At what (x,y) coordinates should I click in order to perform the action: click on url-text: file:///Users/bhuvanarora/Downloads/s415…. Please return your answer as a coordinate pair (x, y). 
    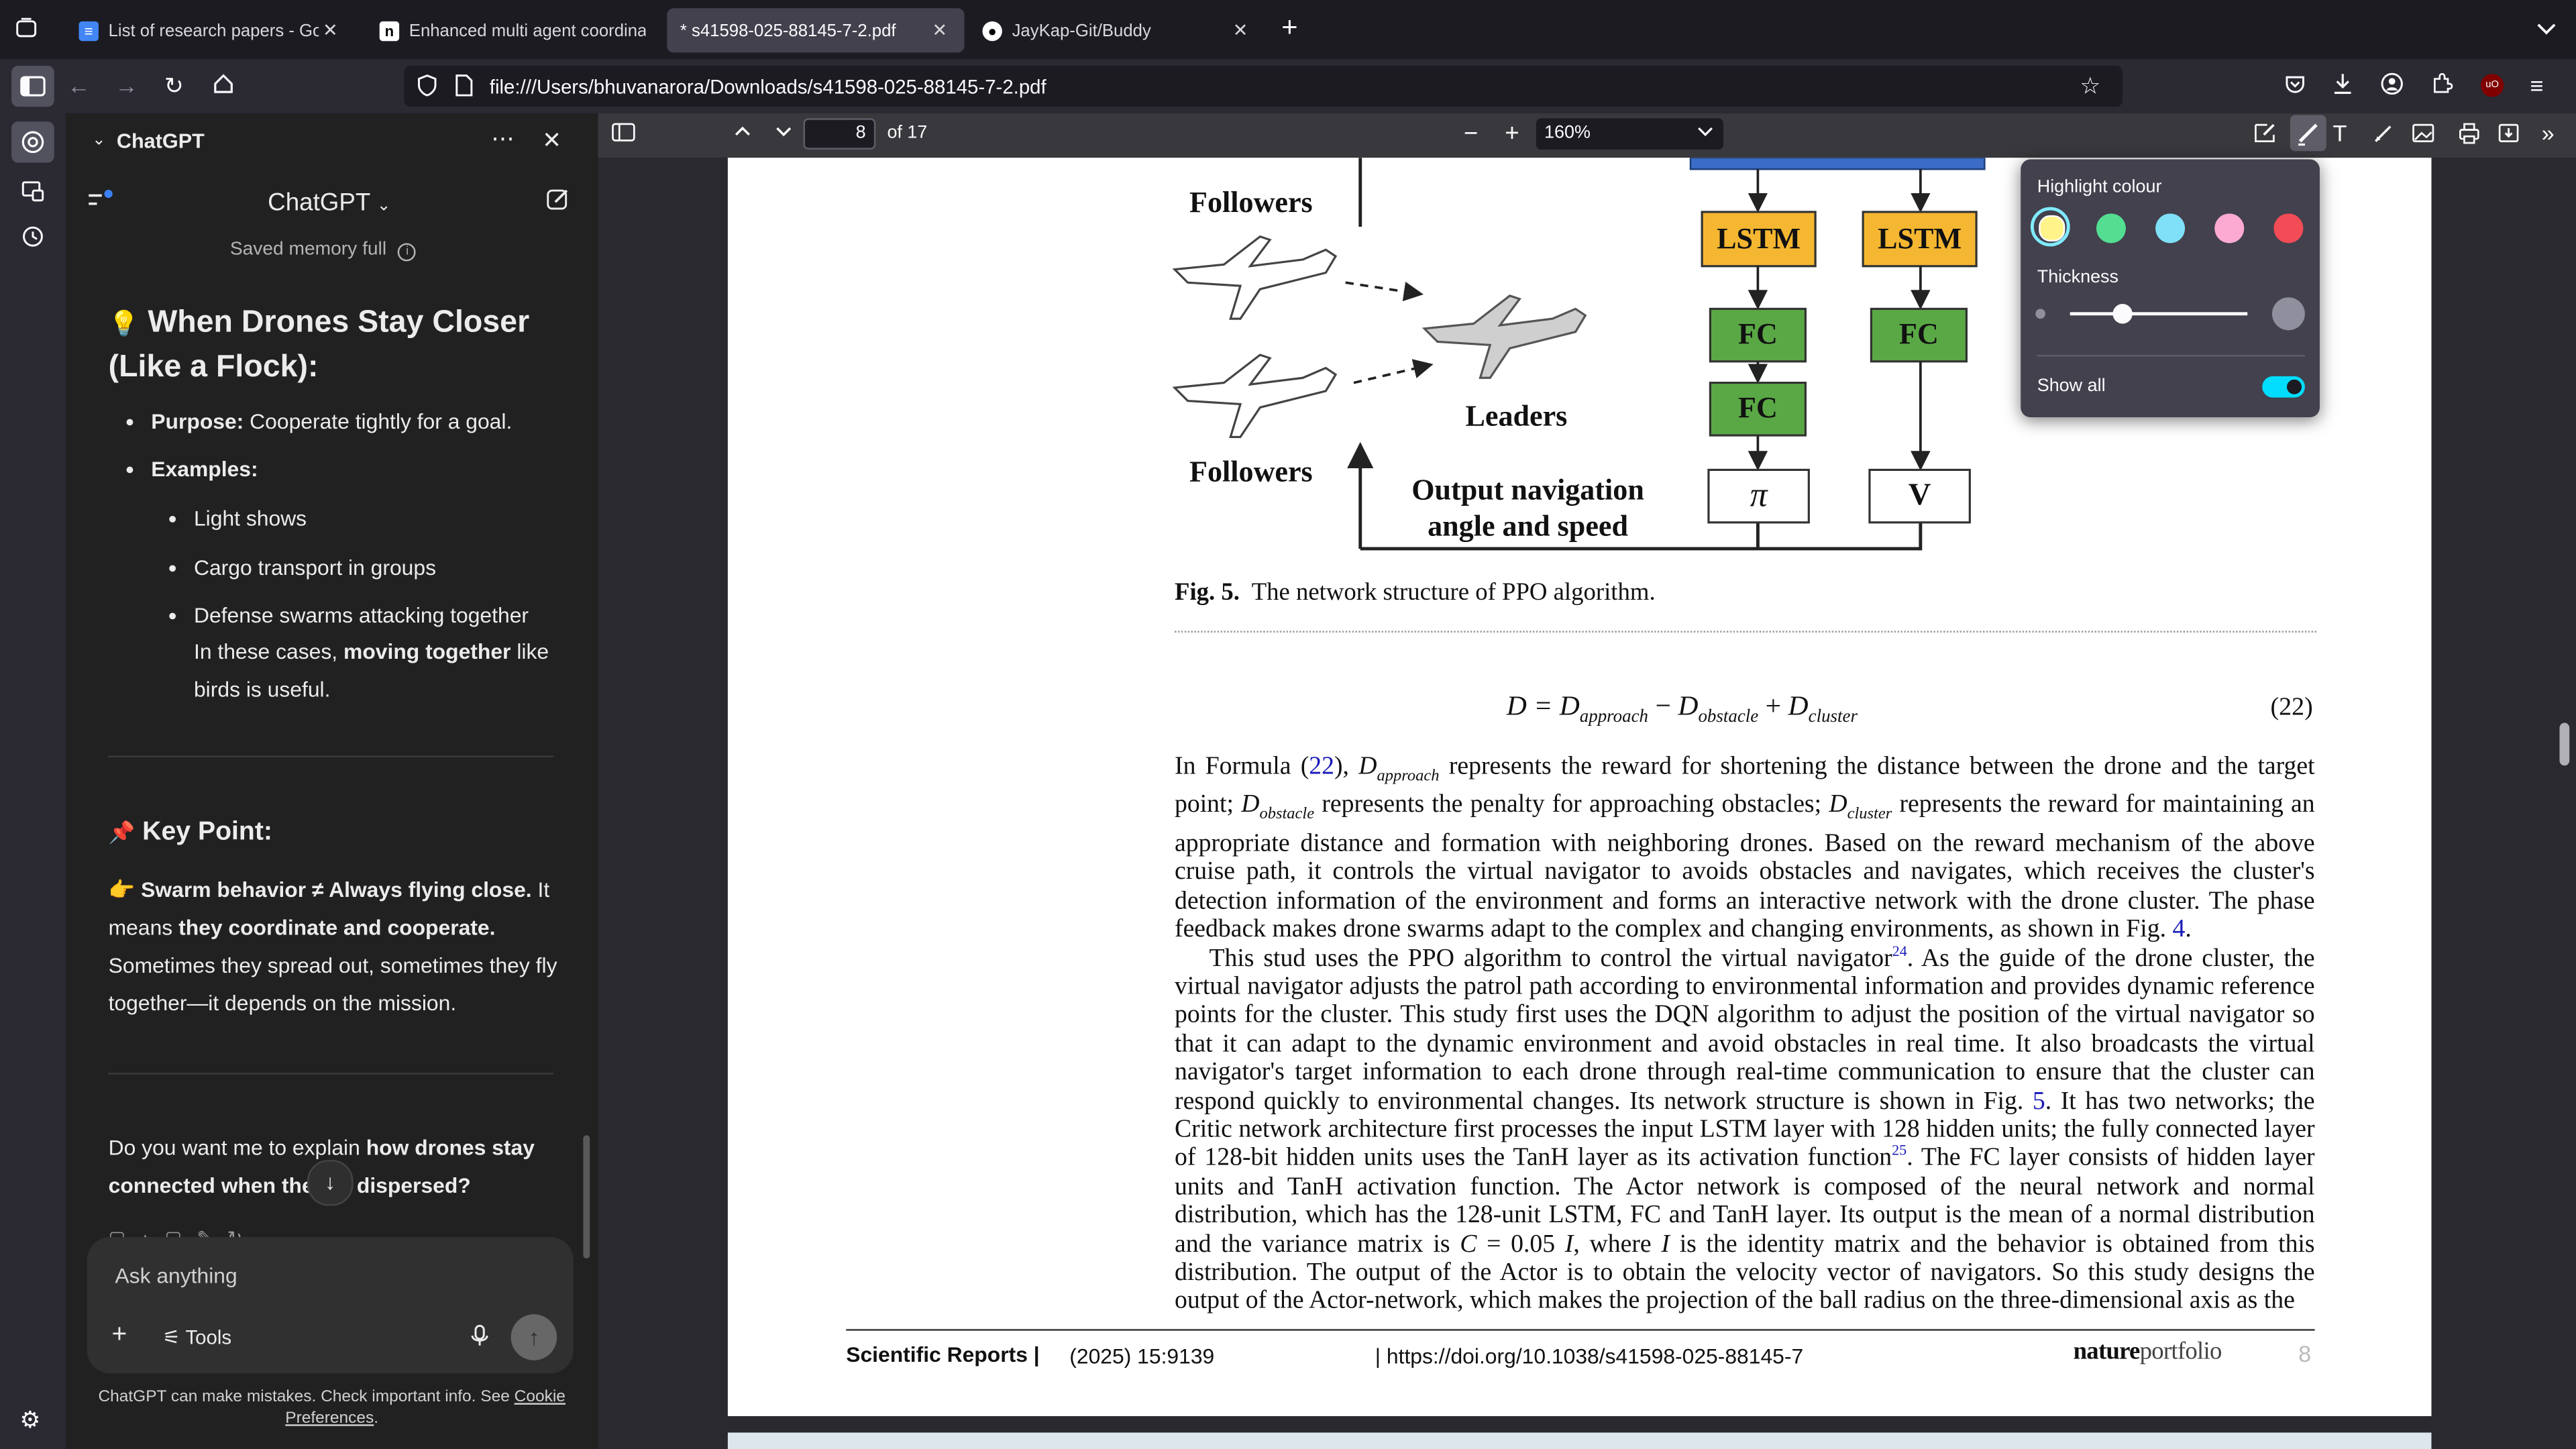
    Looking at the image, I should click on (768, 87).